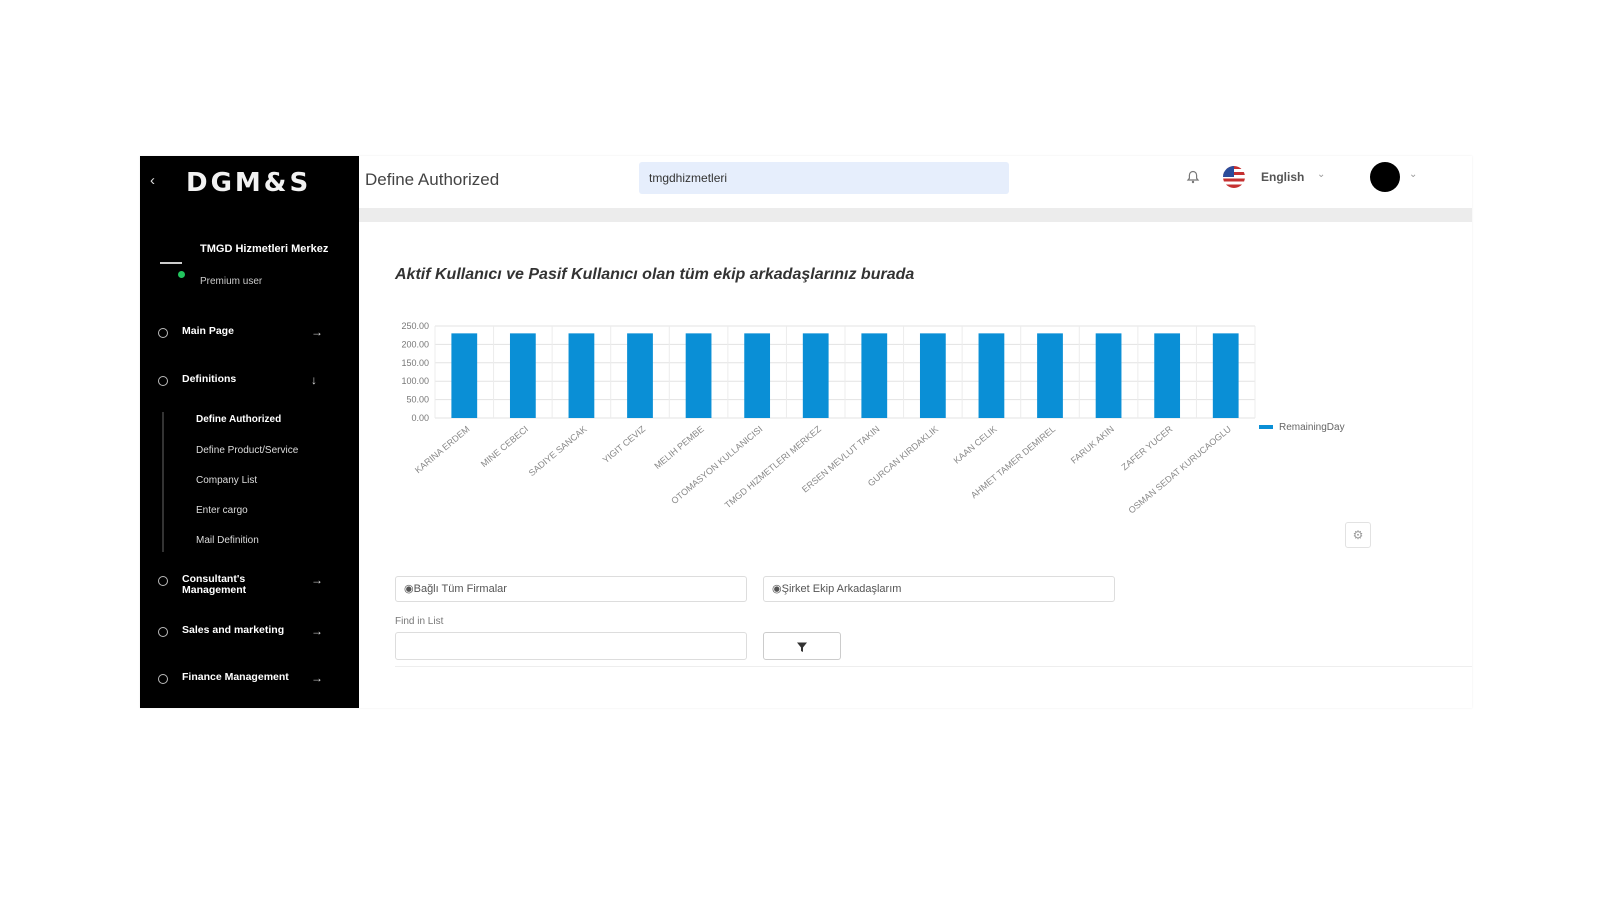 This screenshot has height=900, width=1599. Describe the element at coordinates (226, 480) in the screenshot. I see `sidebar-subitem-company-list: Company List` at that location.